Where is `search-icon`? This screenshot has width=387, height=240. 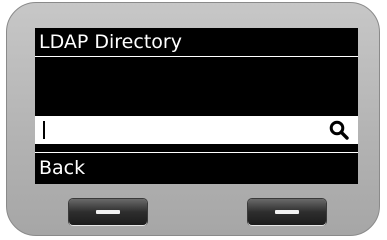
search-icon is located at coordinates (339, 130).